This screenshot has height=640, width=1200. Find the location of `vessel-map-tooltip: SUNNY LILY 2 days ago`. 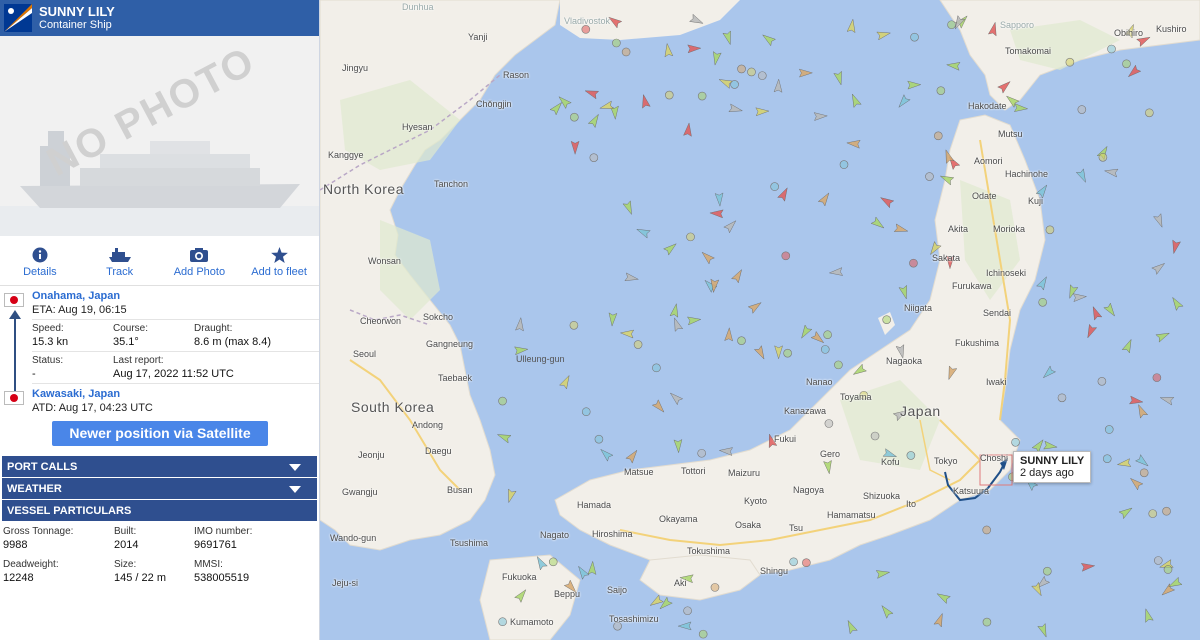

vessel-map-tooltip: SUNNY LILY 2 days ago is located at coordinates (1052, 467).